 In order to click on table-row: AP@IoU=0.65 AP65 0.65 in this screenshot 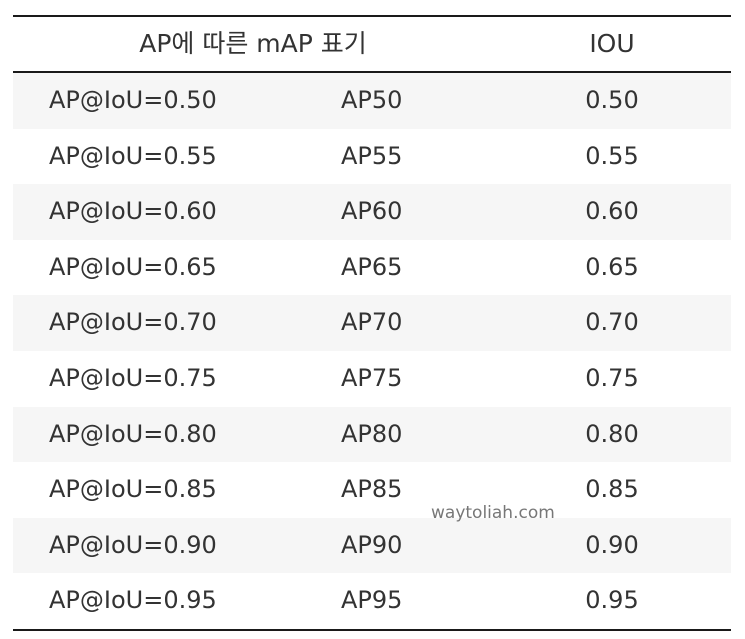, I will do `click(372, 268)`.